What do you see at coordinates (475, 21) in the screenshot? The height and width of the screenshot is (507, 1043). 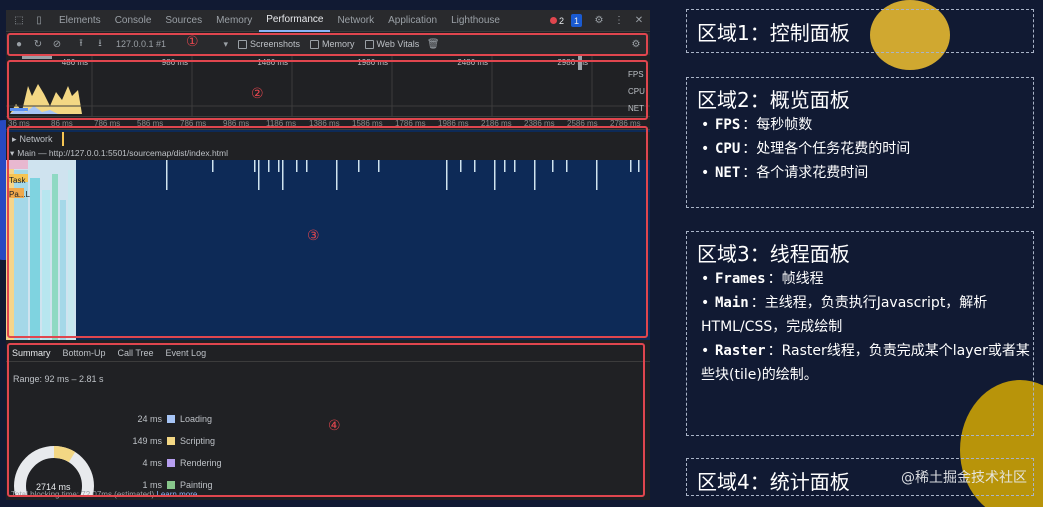 I see `tab-lighthouse: Lighthouse` at bounding box center [475, 21].